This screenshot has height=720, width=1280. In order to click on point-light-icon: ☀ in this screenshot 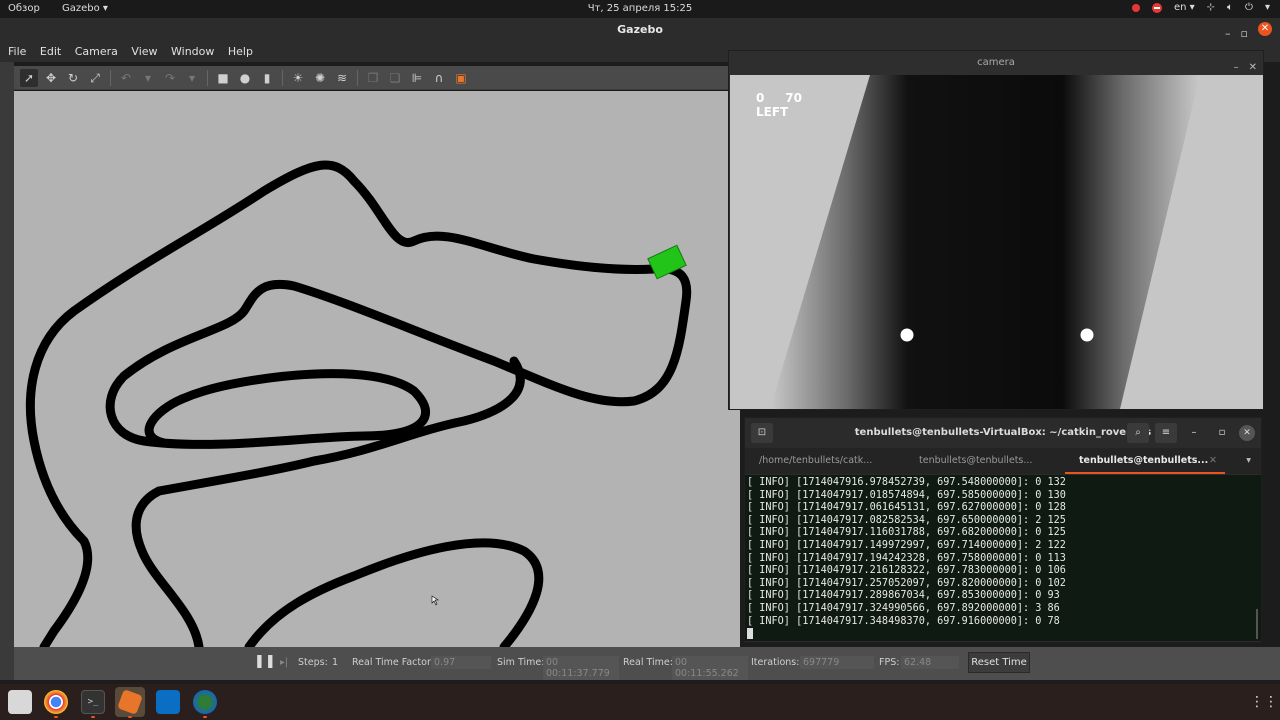, I will do `click(298, 78)`.